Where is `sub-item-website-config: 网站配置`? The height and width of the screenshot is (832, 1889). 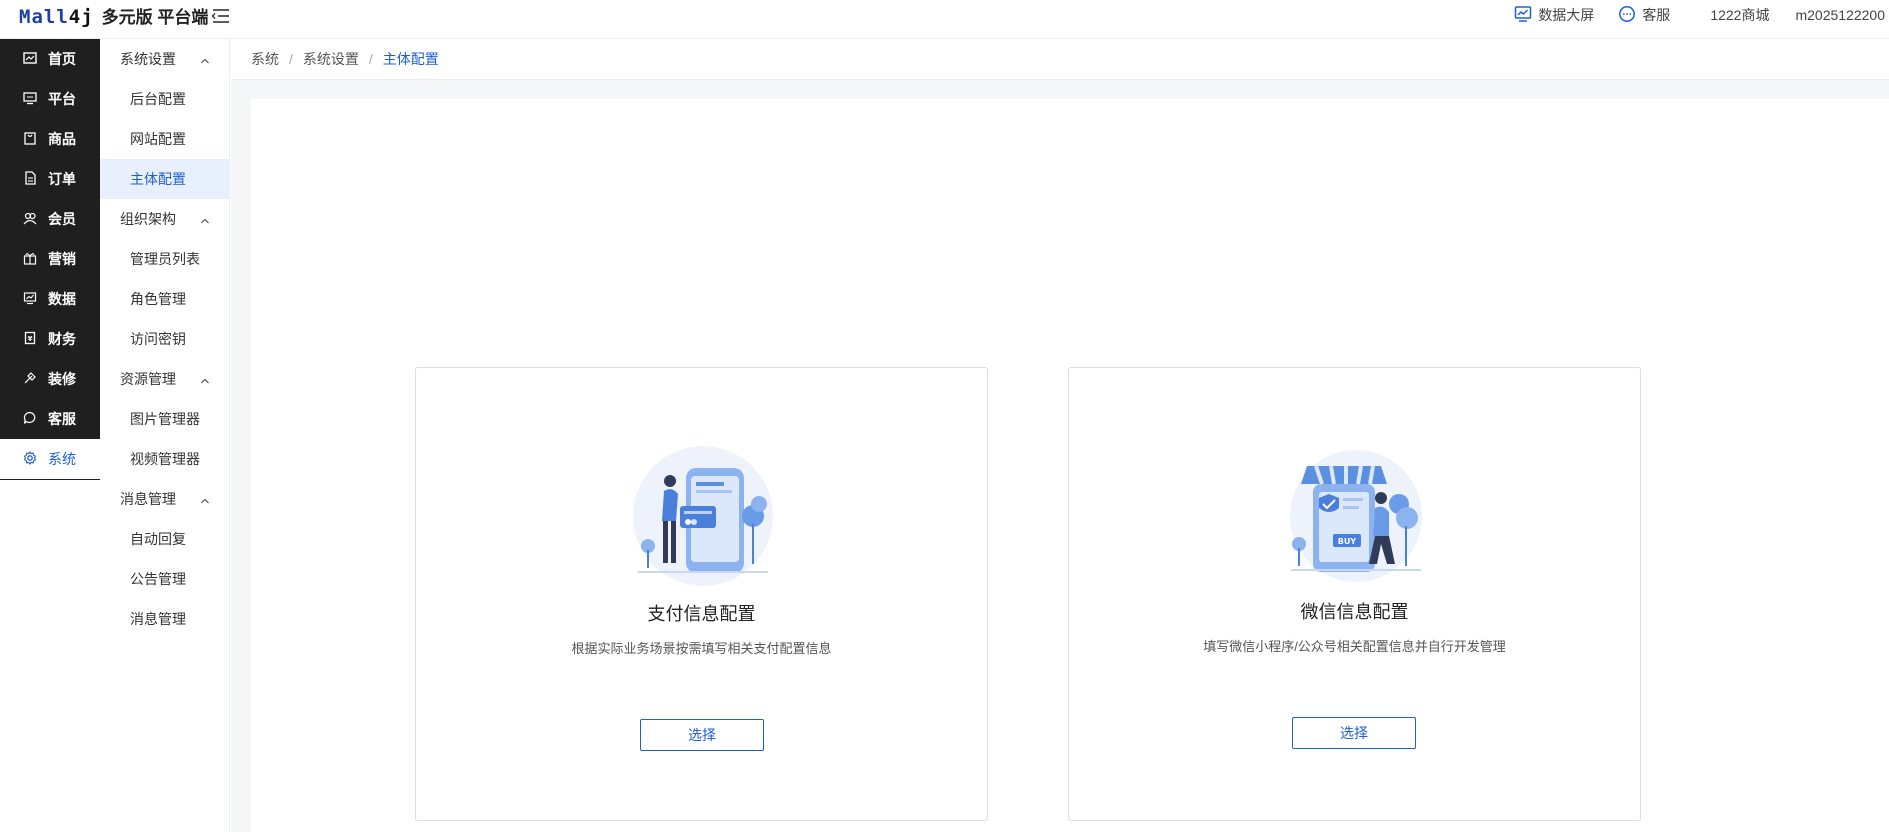
sub-item-website-config: 网站配置 is located at coordinates (165, 139).